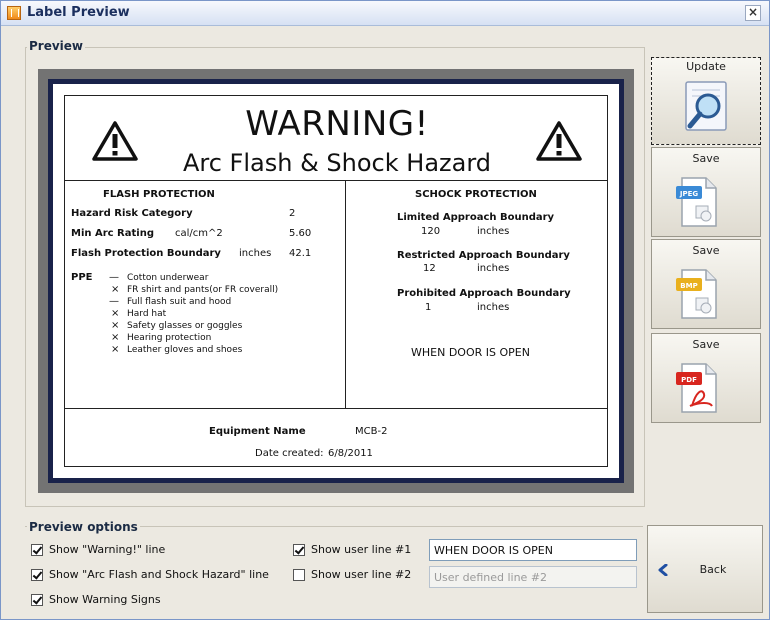 This screenshot has height=620, width=770. What do you see at coordinates (484, 293) in the screenshot?
I see `prohibited-boundary-label: Prohibited Approach Boundary` at bounding box center [484, 293].